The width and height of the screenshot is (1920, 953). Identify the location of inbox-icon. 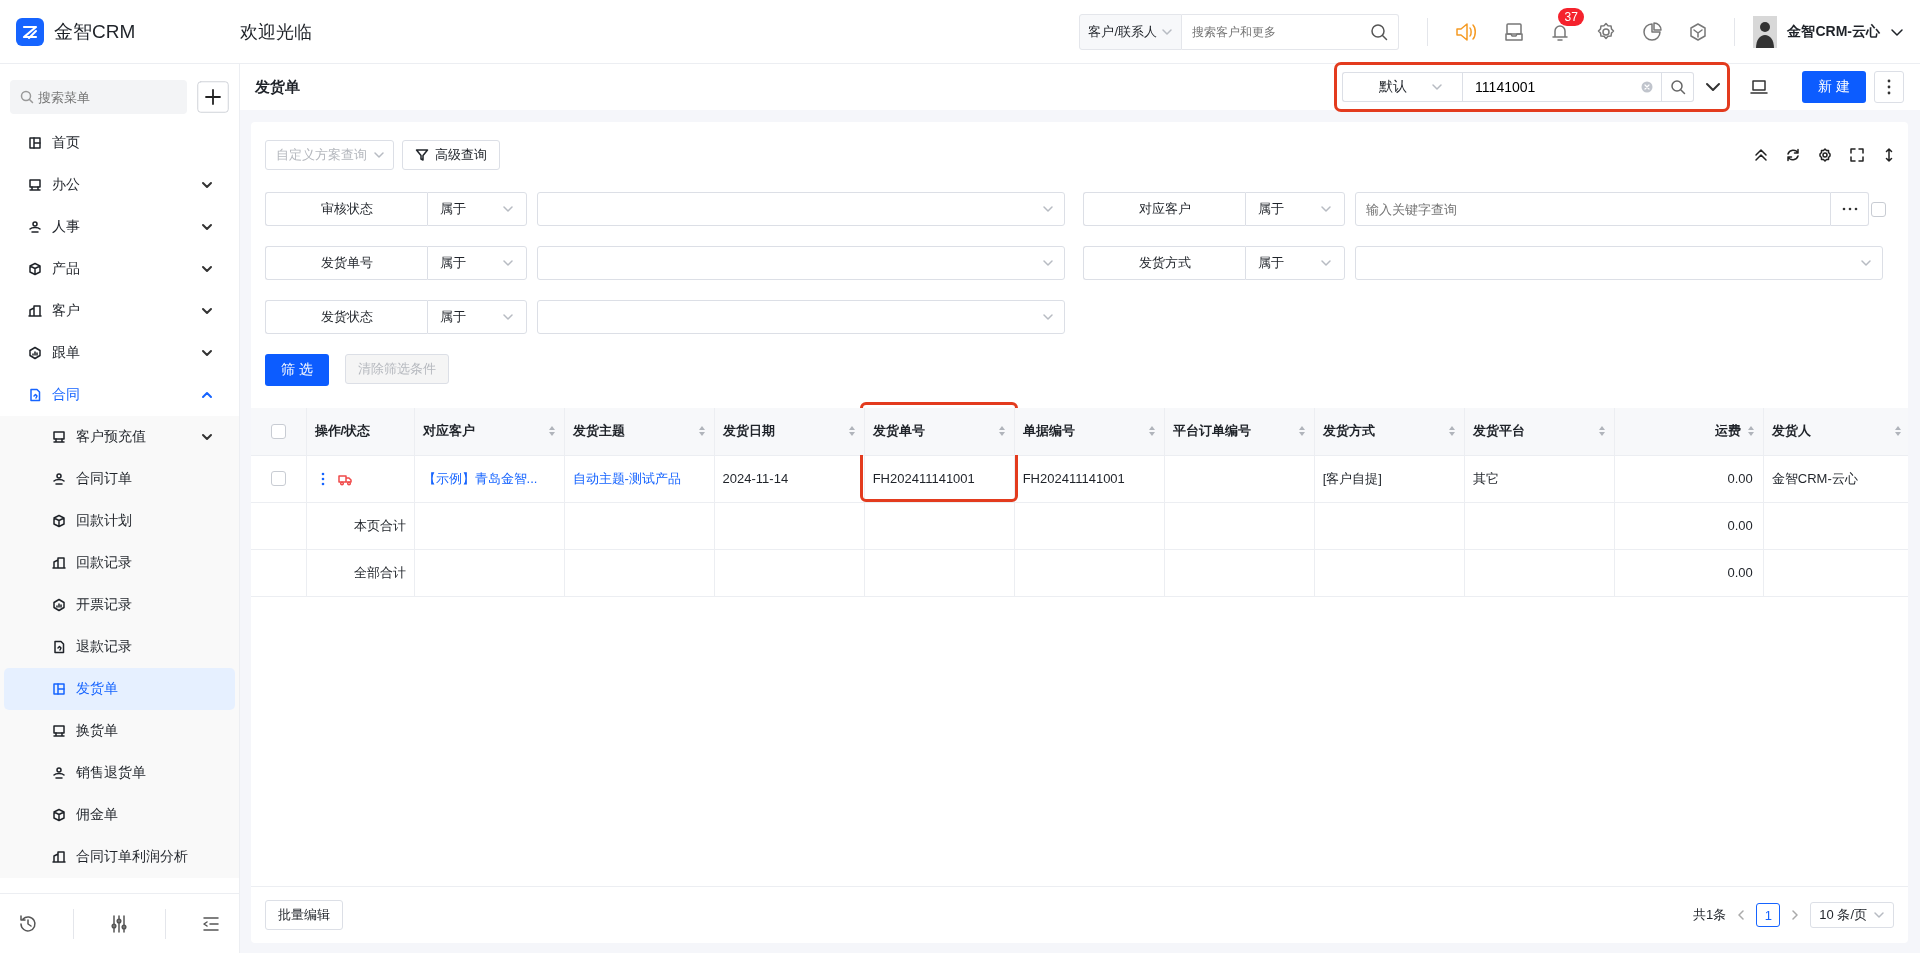
(1514, 31).